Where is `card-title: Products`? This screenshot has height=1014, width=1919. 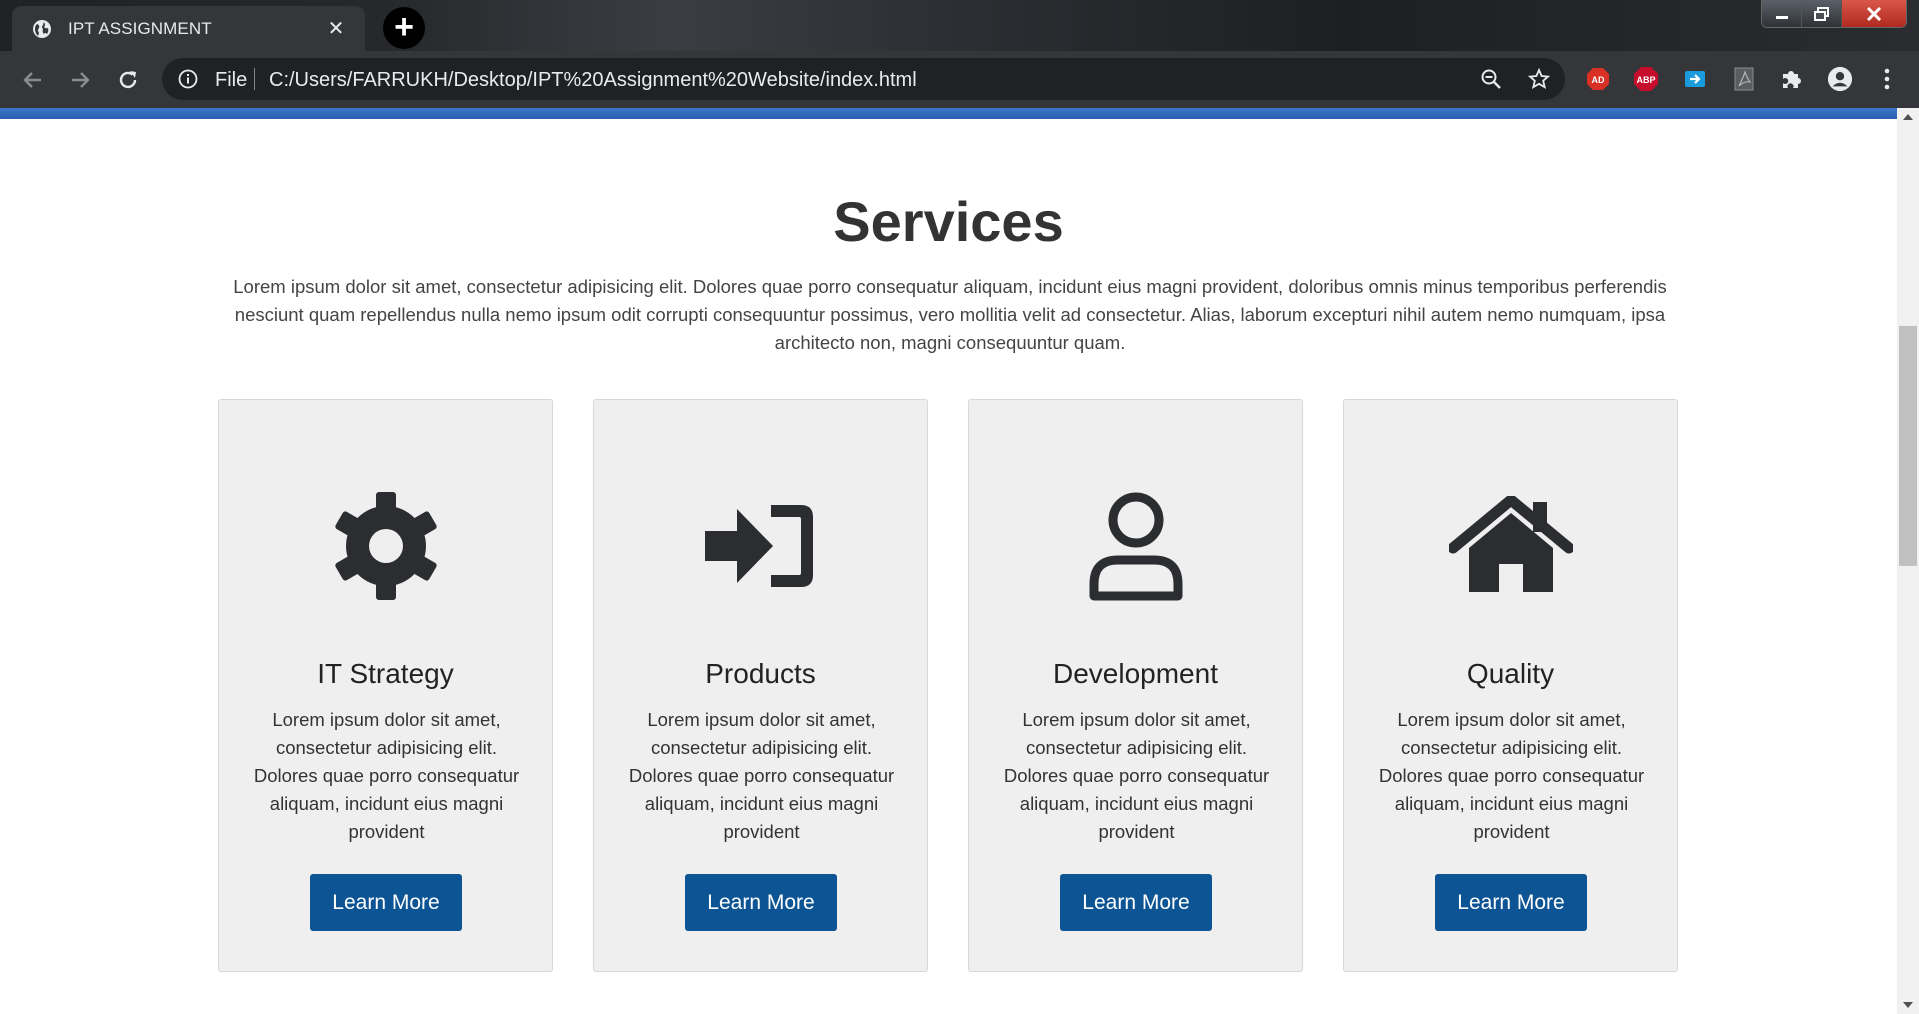
card-title: Products is located at coordinates (760, 673).